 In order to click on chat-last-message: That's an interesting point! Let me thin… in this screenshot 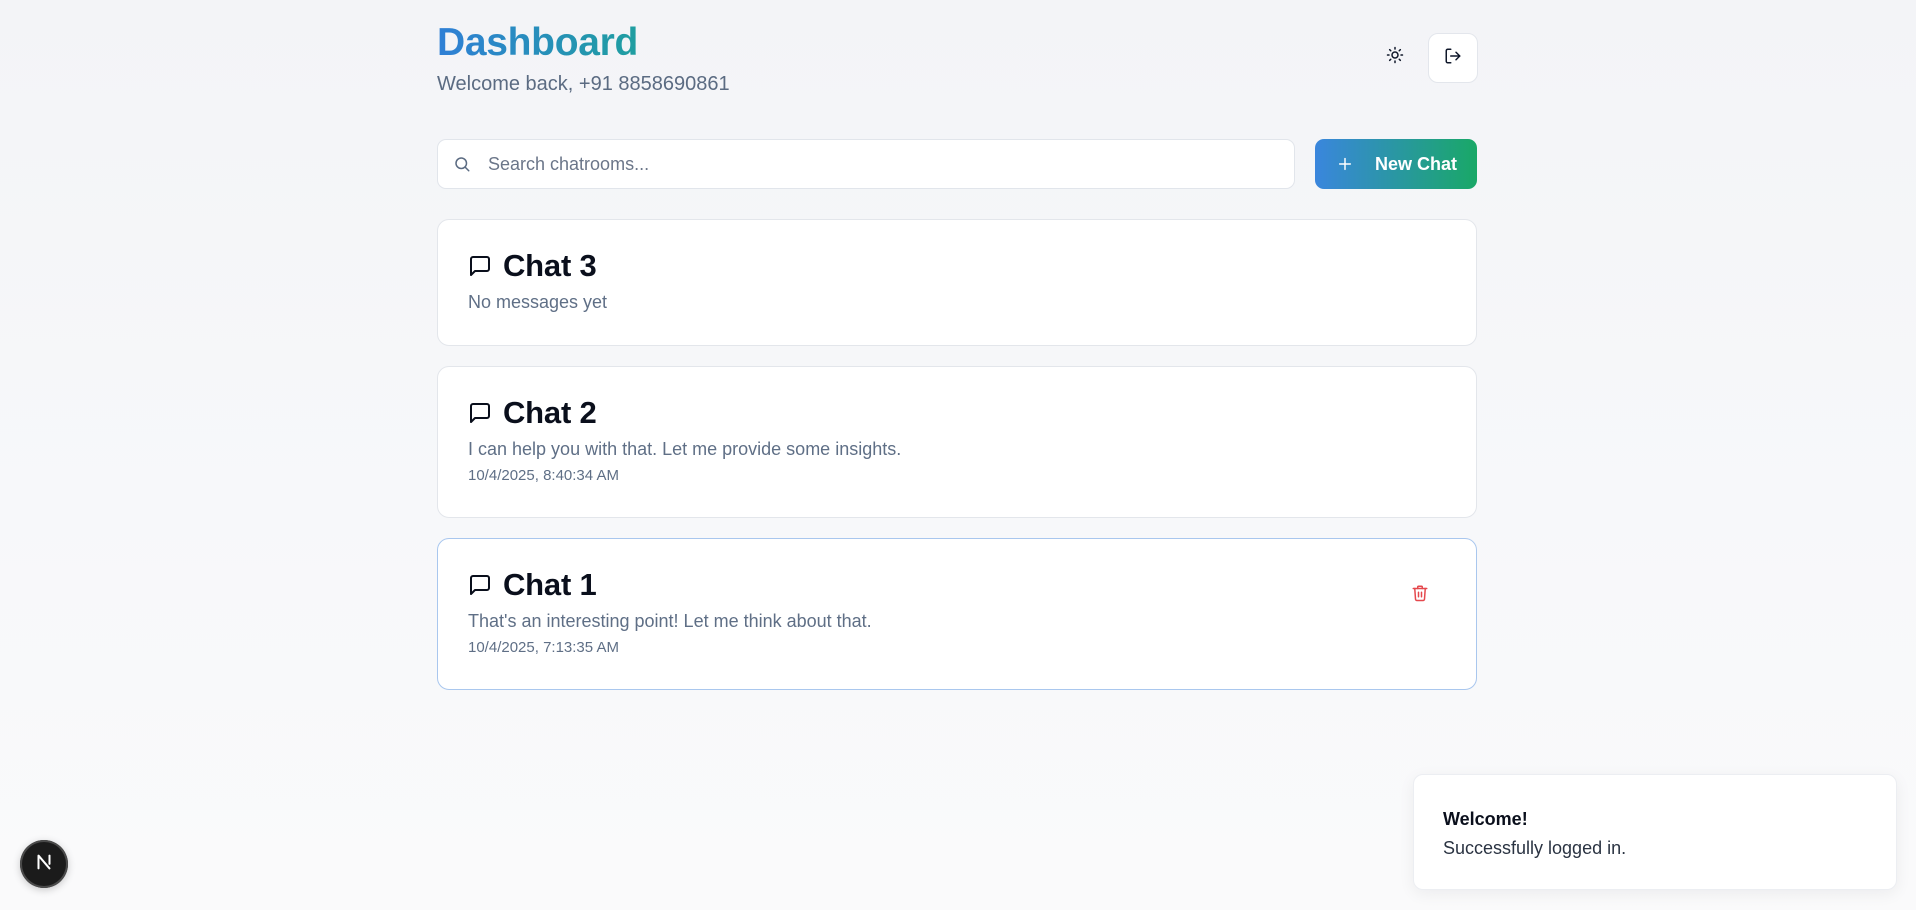, I will do `click(670, 621)`.